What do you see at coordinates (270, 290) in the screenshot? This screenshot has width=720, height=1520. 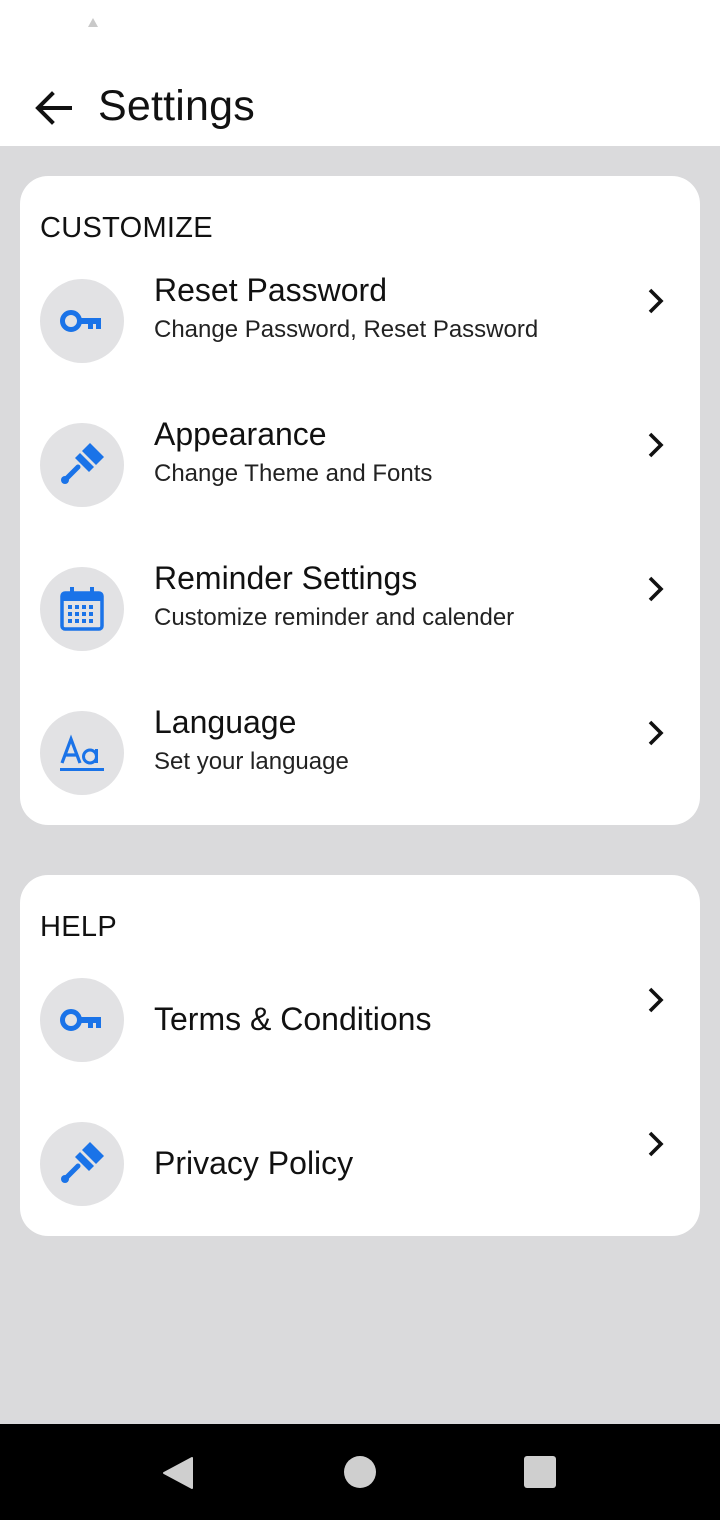 I see `item-title: Reset Password` at bounding box center [270, 290].